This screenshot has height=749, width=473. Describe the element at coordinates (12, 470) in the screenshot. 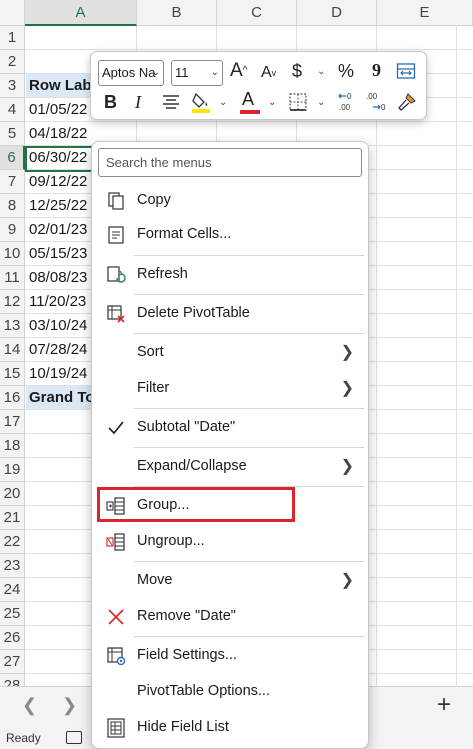

I see `row-header: 19` at that location.